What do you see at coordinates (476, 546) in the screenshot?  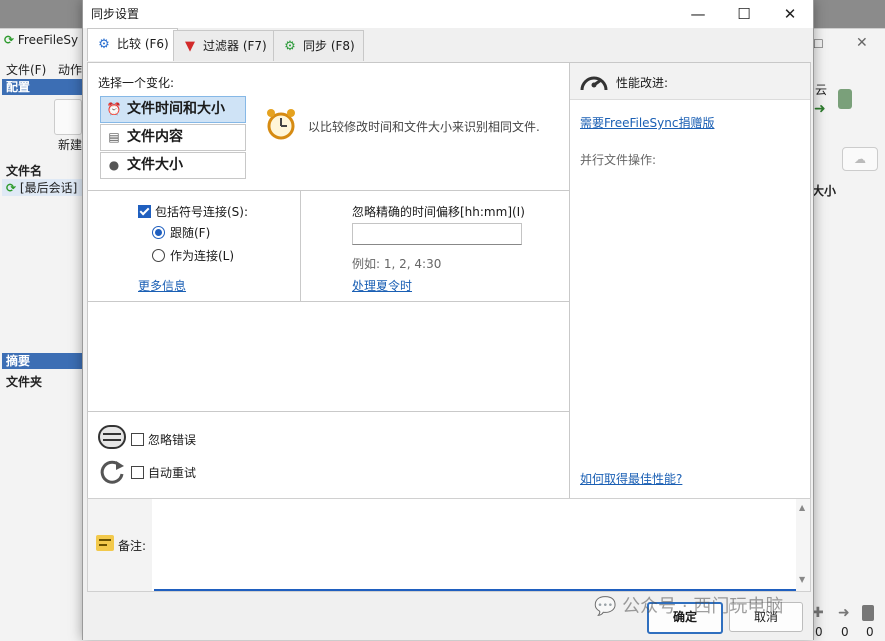 I see `notes-input` at bounding box center [476, 546].